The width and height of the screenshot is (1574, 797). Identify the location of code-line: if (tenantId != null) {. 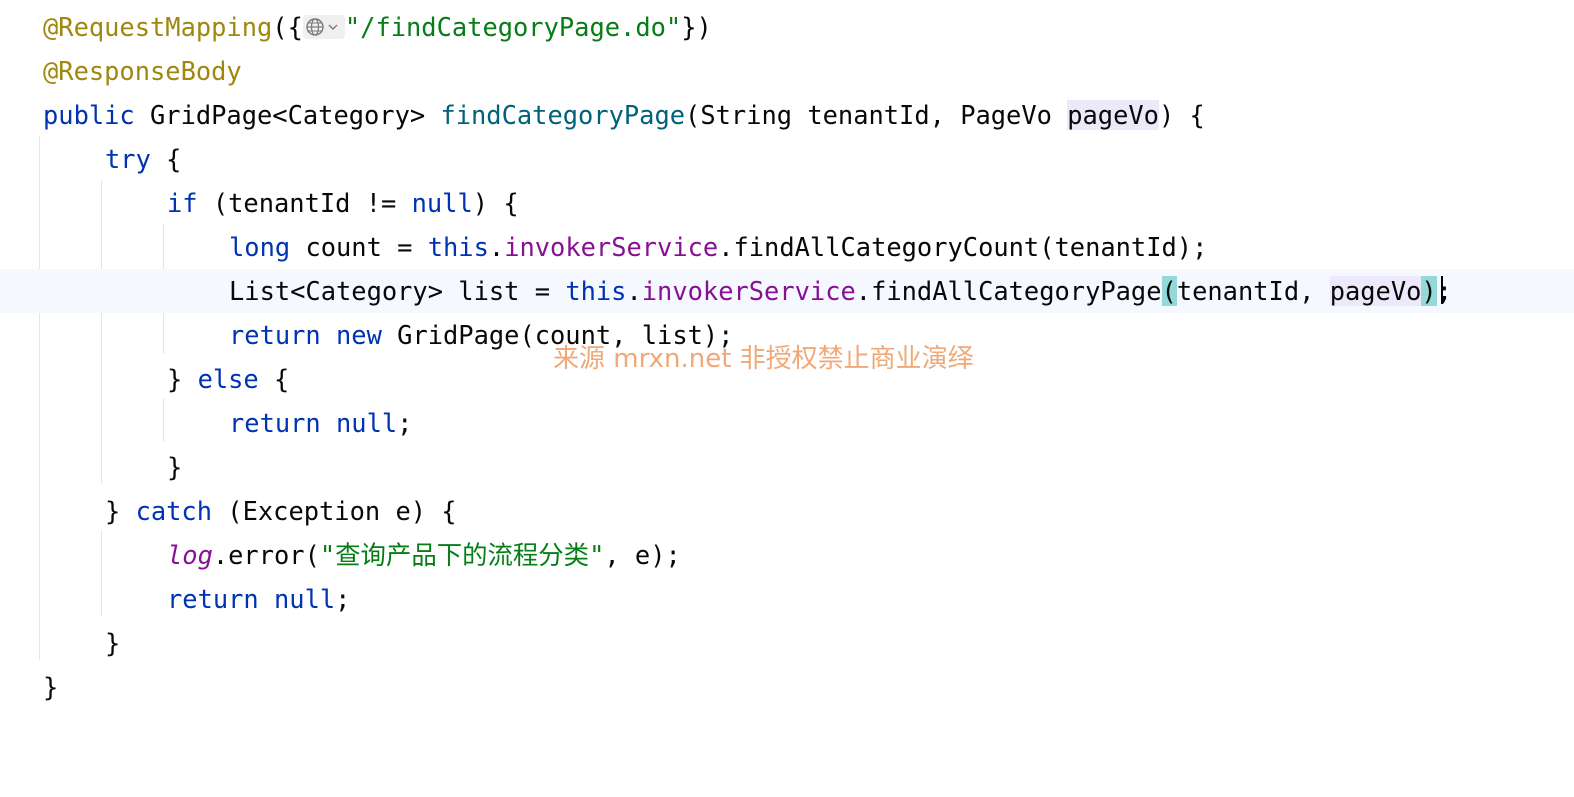
(787, 203).